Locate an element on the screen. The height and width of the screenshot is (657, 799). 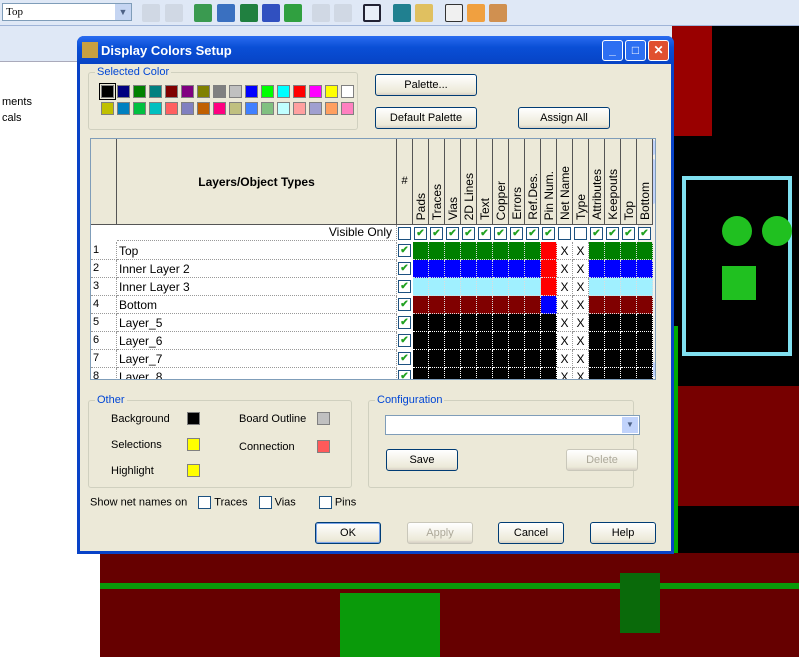
column-header: Top is located at coordinates (629, 182).